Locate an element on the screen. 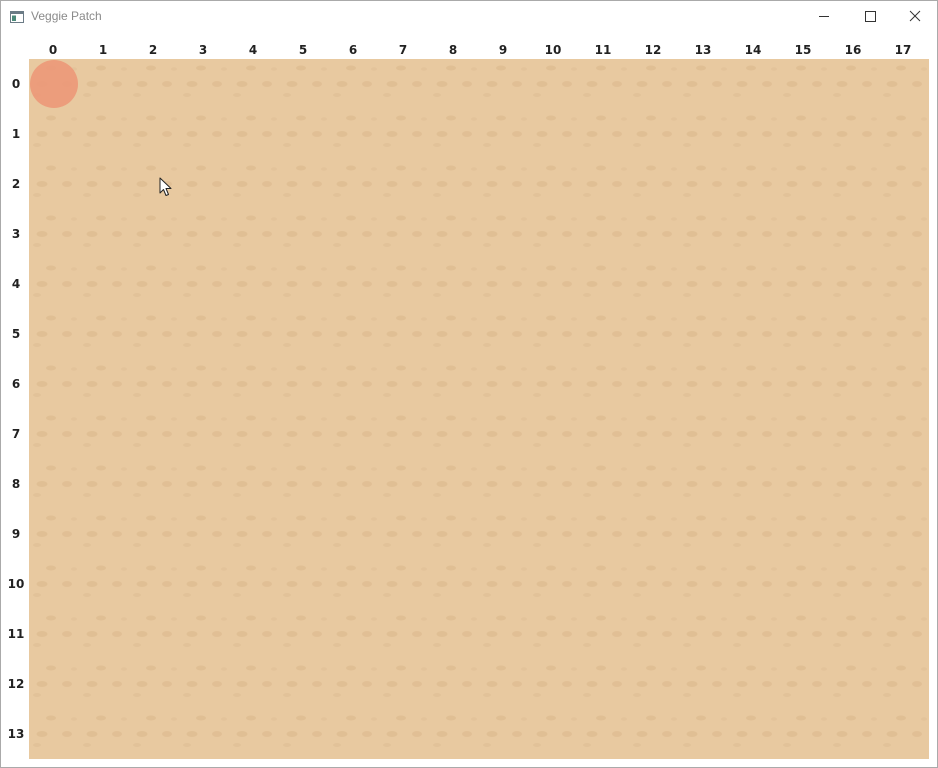  row-label: 8 is located at coordinates (16, 484).